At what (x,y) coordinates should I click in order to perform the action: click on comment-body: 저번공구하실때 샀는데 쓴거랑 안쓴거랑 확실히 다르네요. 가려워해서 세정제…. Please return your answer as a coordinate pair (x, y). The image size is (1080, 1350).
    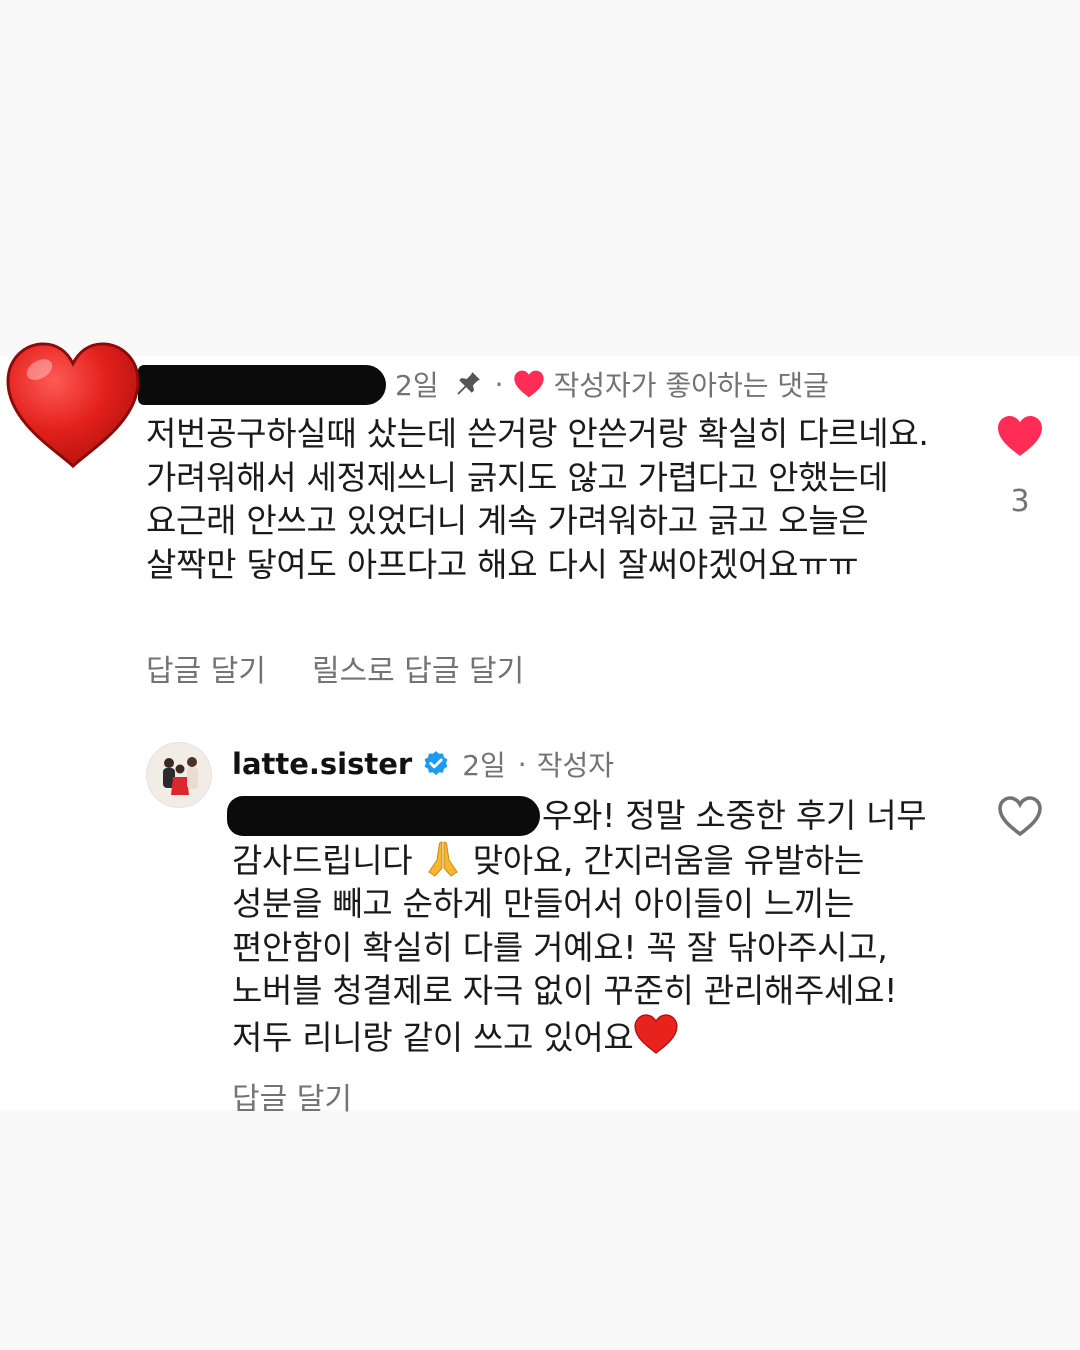
    Looking at the image, I should click on (537, 499).